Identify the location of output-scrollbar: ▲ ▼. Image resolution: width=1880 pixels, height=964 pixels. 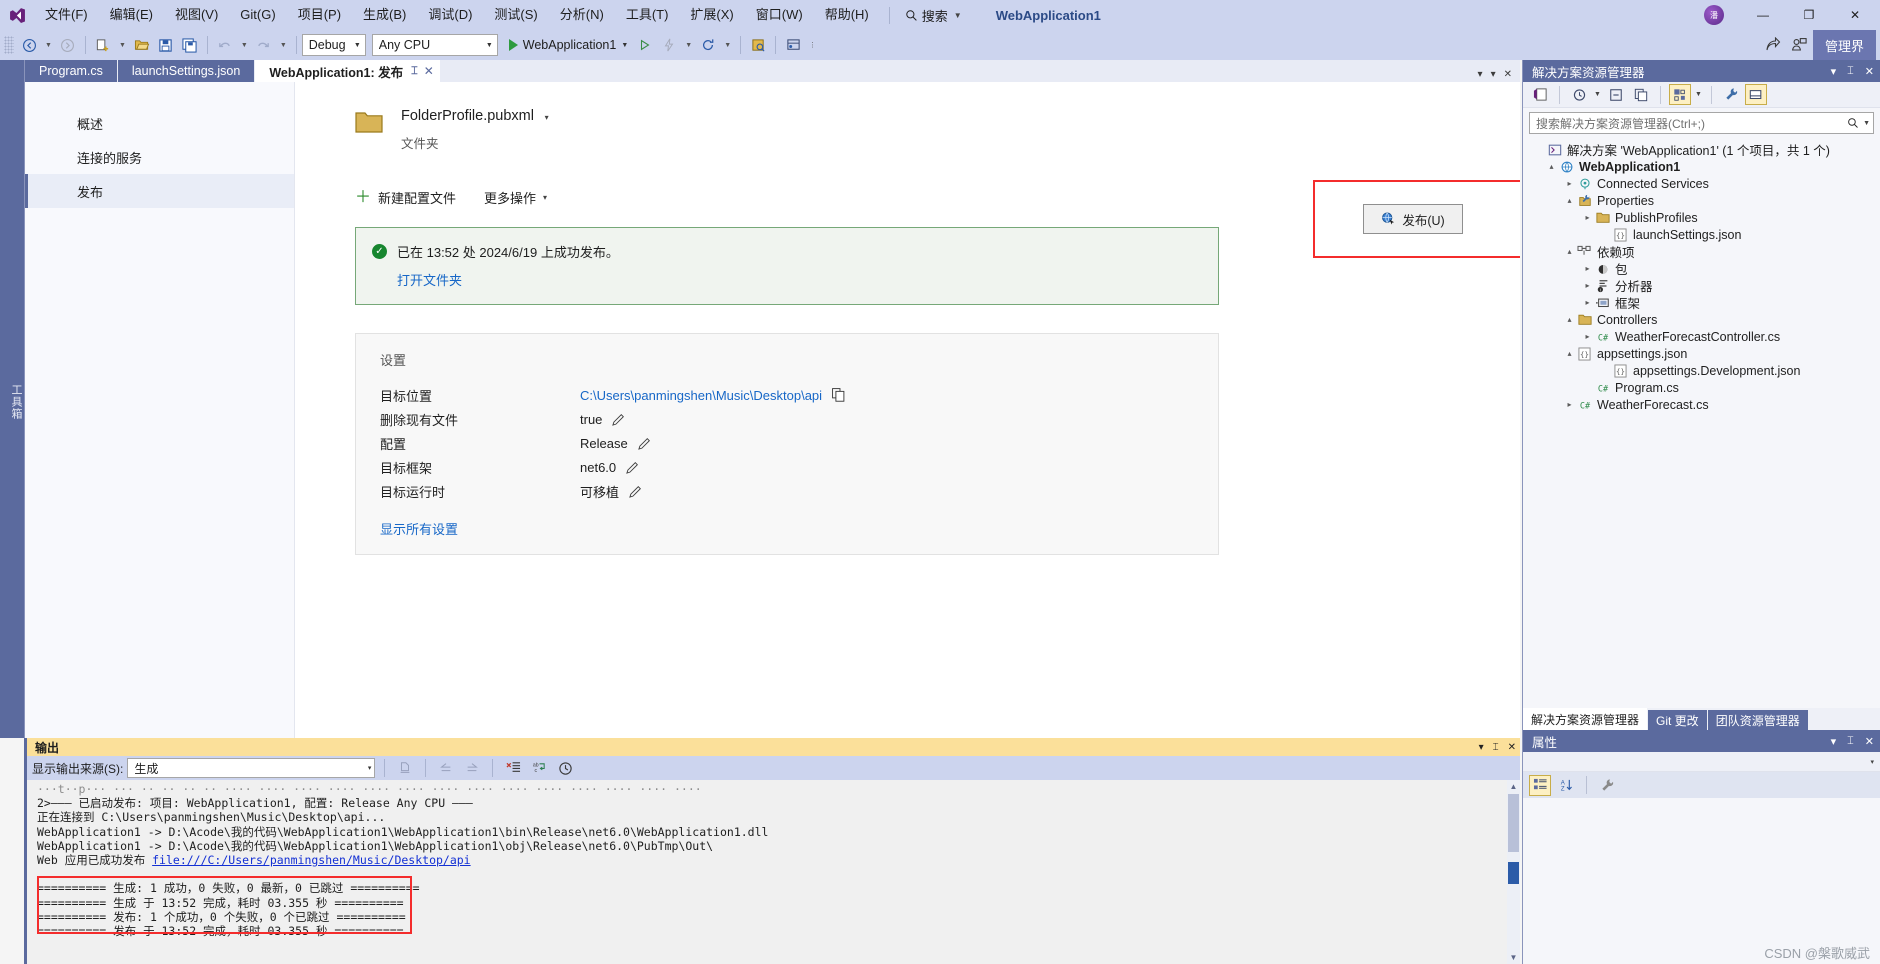
(1513, 872).